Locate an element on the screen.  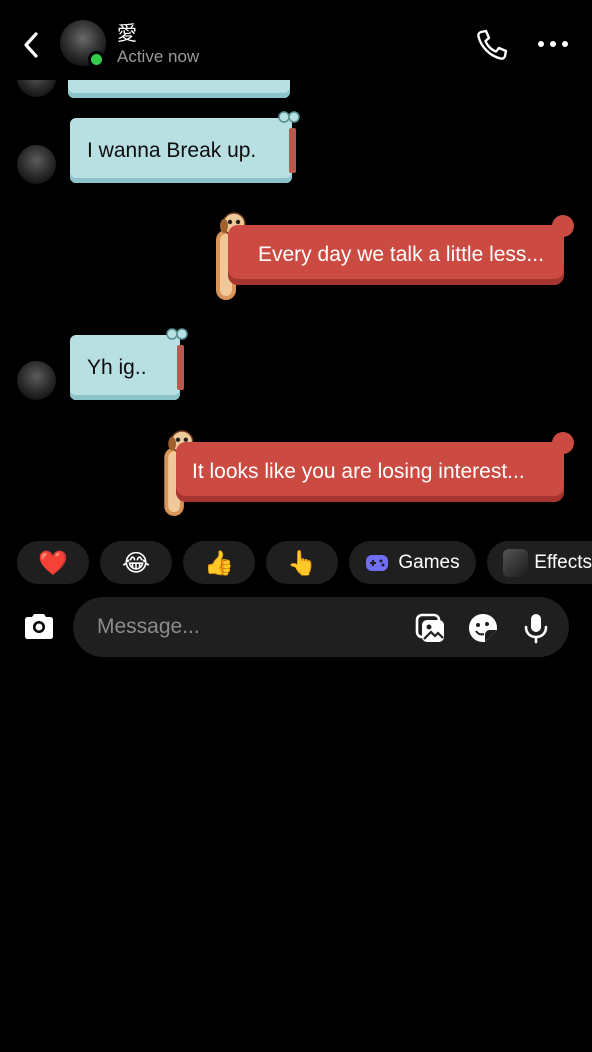
effects-label: Effects is located at coordinates (563, 562).